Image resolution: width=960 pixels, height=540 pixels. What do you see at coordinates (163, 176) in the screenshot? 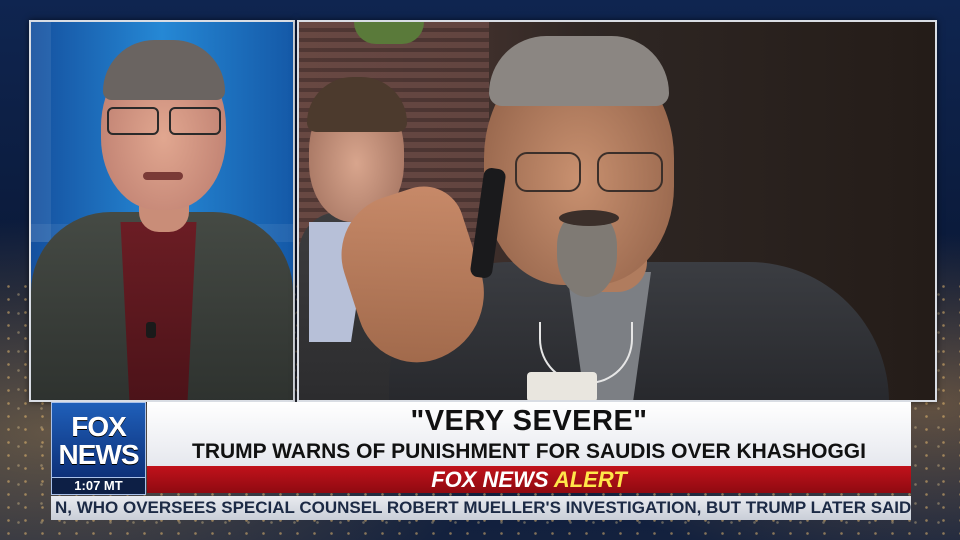
I see `guest-mouth` at bounding box center [163, 176].